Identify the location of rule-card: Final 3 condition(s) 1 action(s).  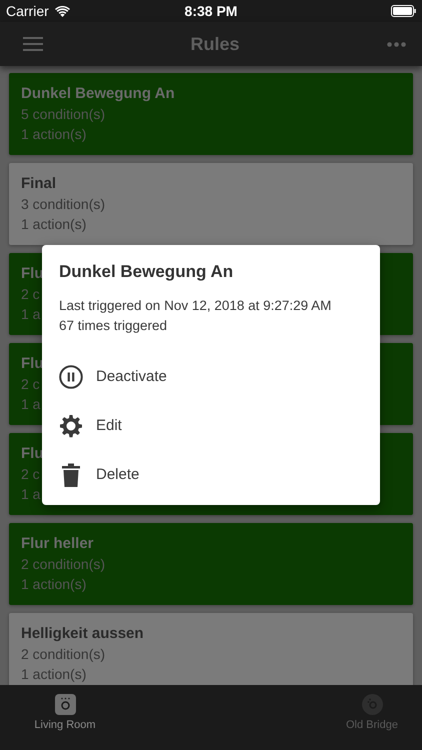
(211, 204).